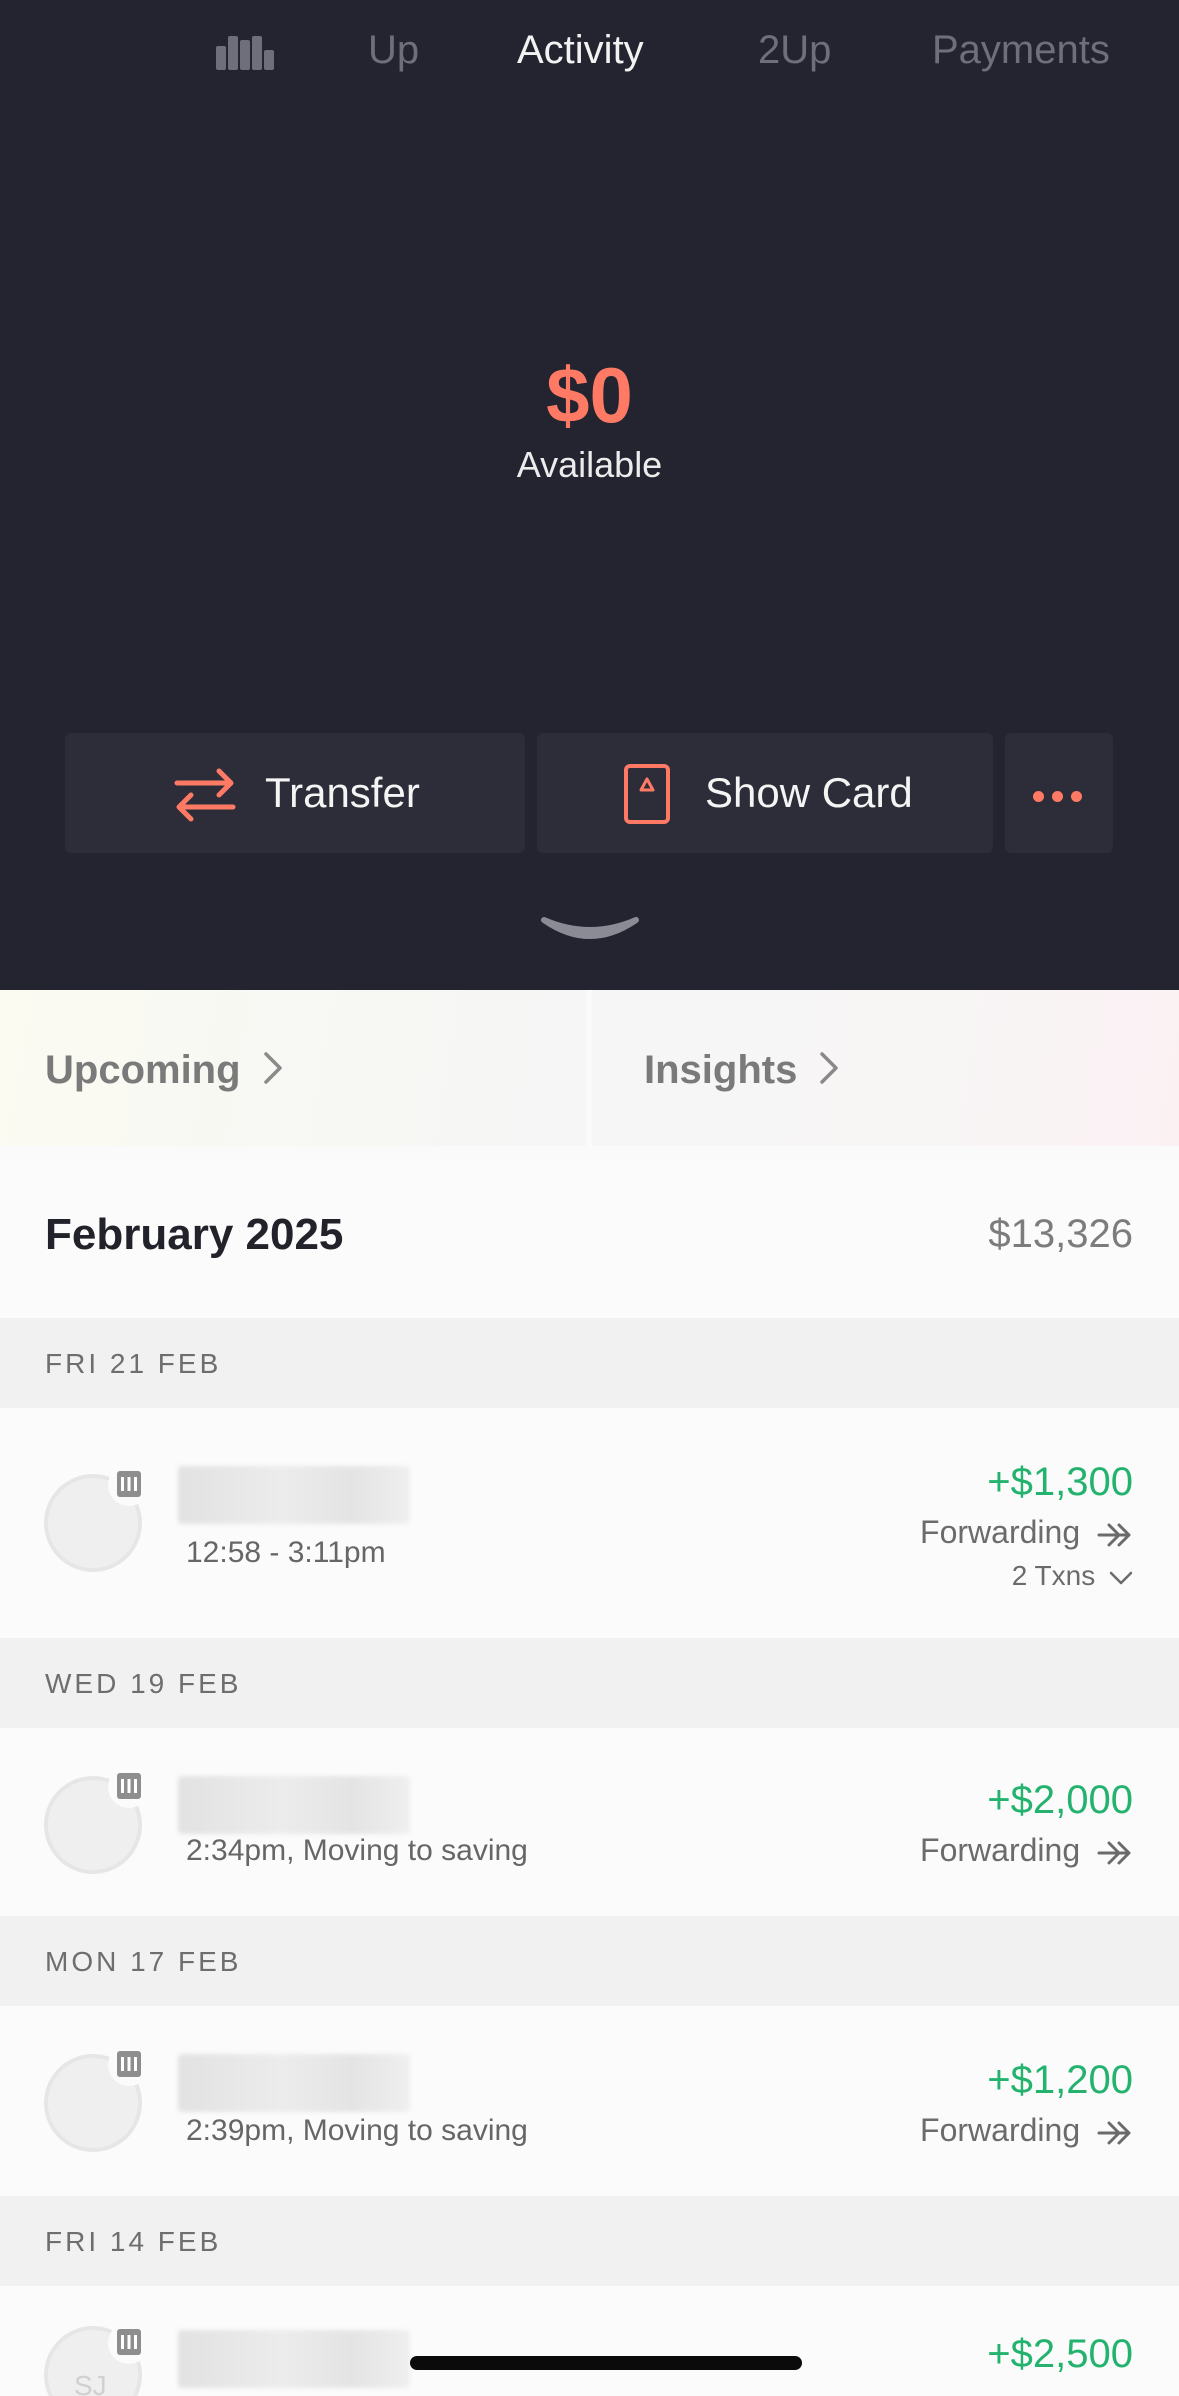 This screenshot has width=1179, height=2396. I want to click on transaction-subtitle: 2:34pm, Moving to saving, so click(357, 1850).